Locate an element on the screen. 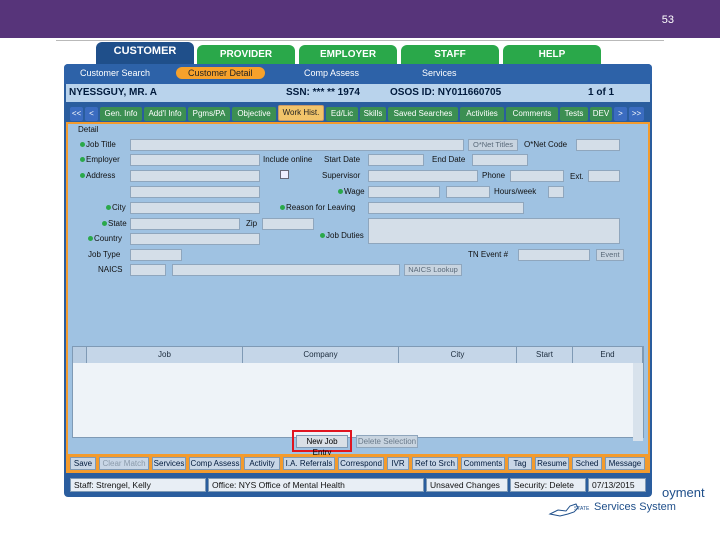 The width and height of the screenshot is (720, 540). wage-input is located at coordinates (404, 192).